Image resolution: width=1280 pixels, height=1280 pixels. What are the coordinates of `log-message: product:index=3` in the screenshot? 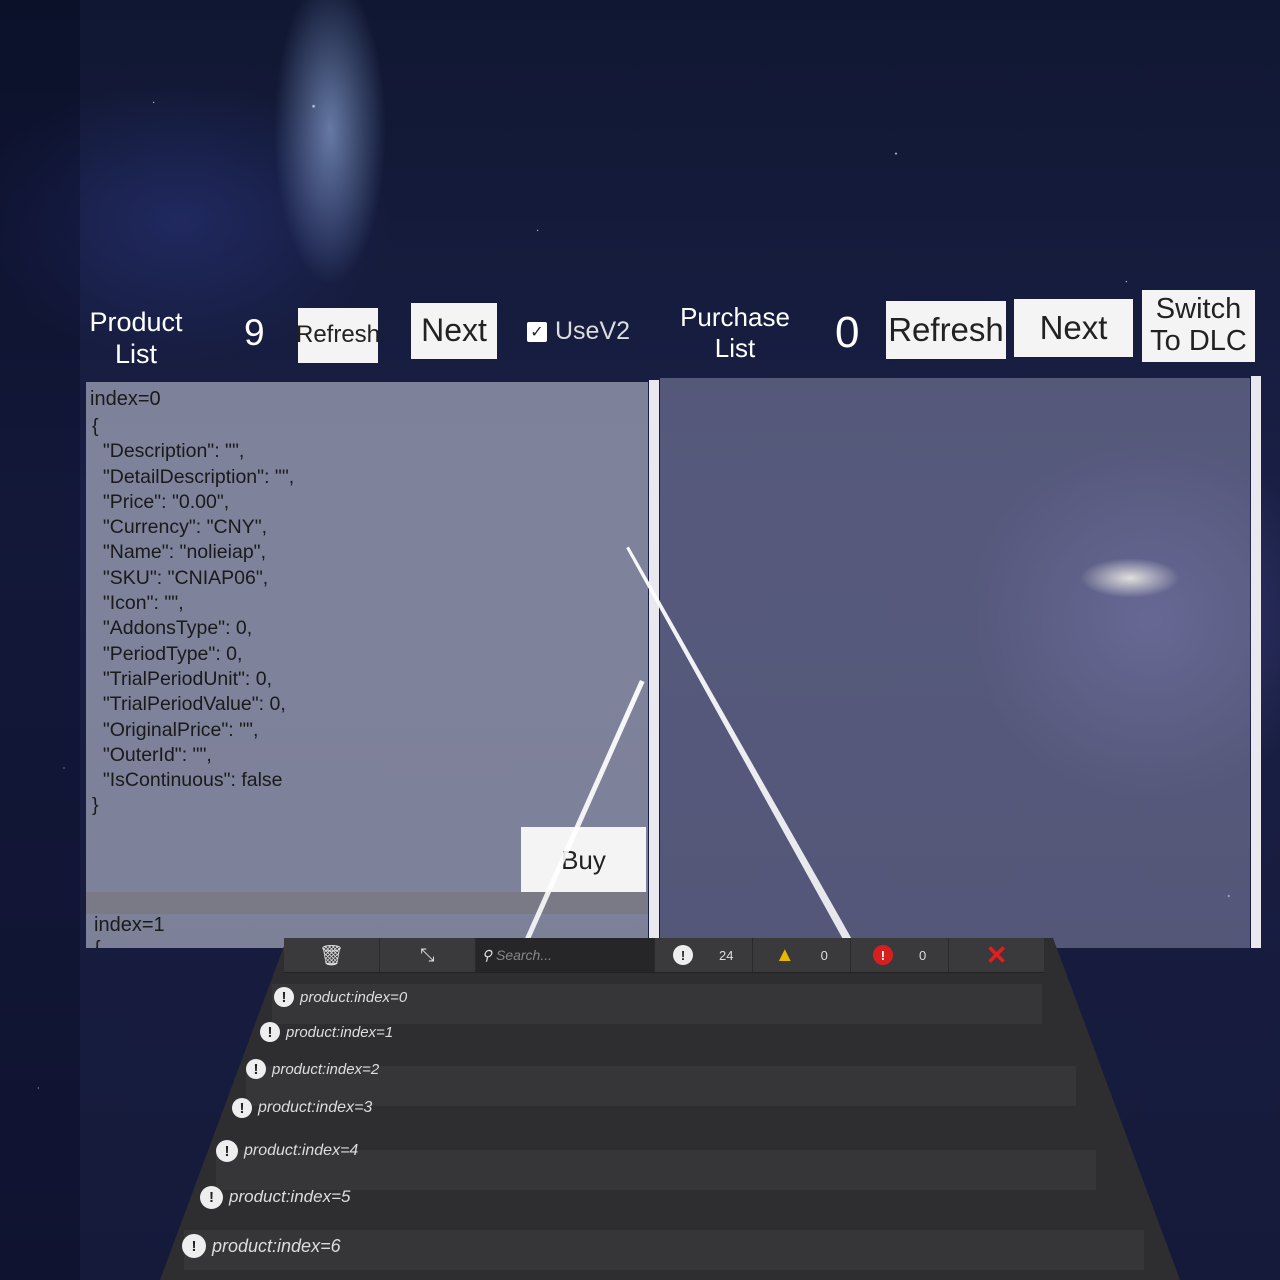 It's located at (315, 1107).